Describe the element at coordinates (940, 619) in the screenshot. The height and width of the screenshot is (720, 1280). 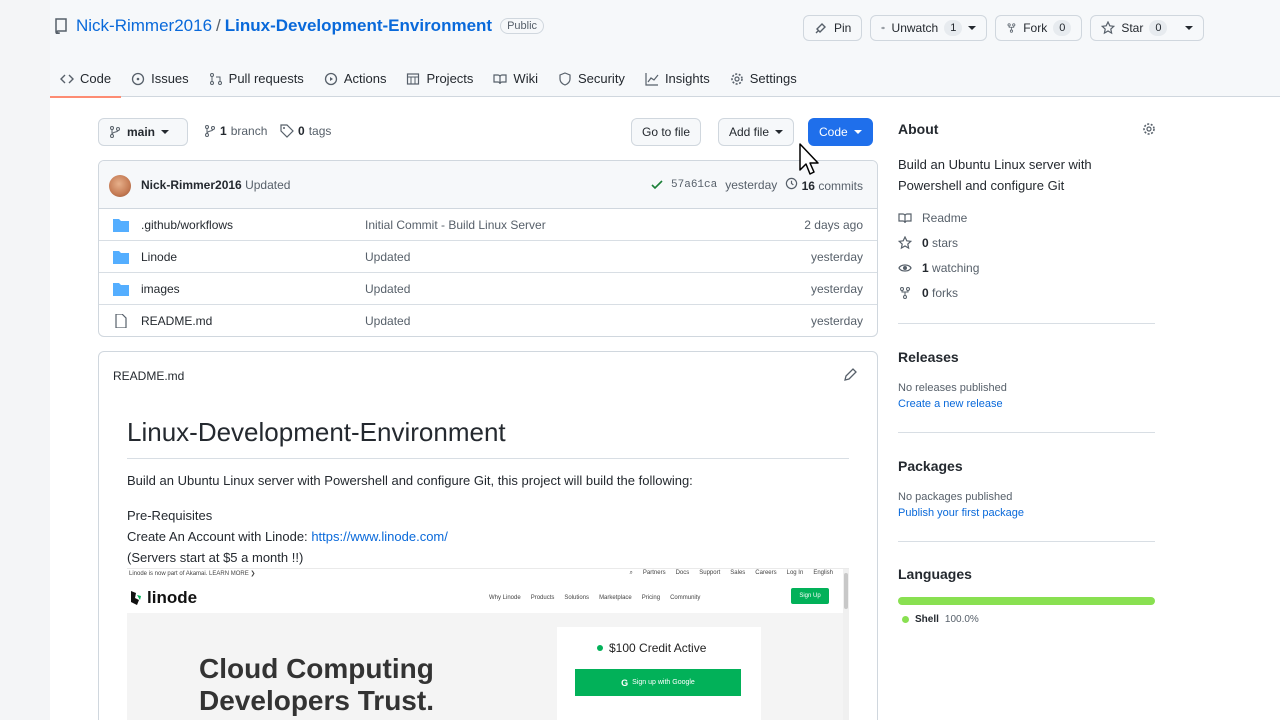
I see `language-item: Shell 100.0%` at that location.